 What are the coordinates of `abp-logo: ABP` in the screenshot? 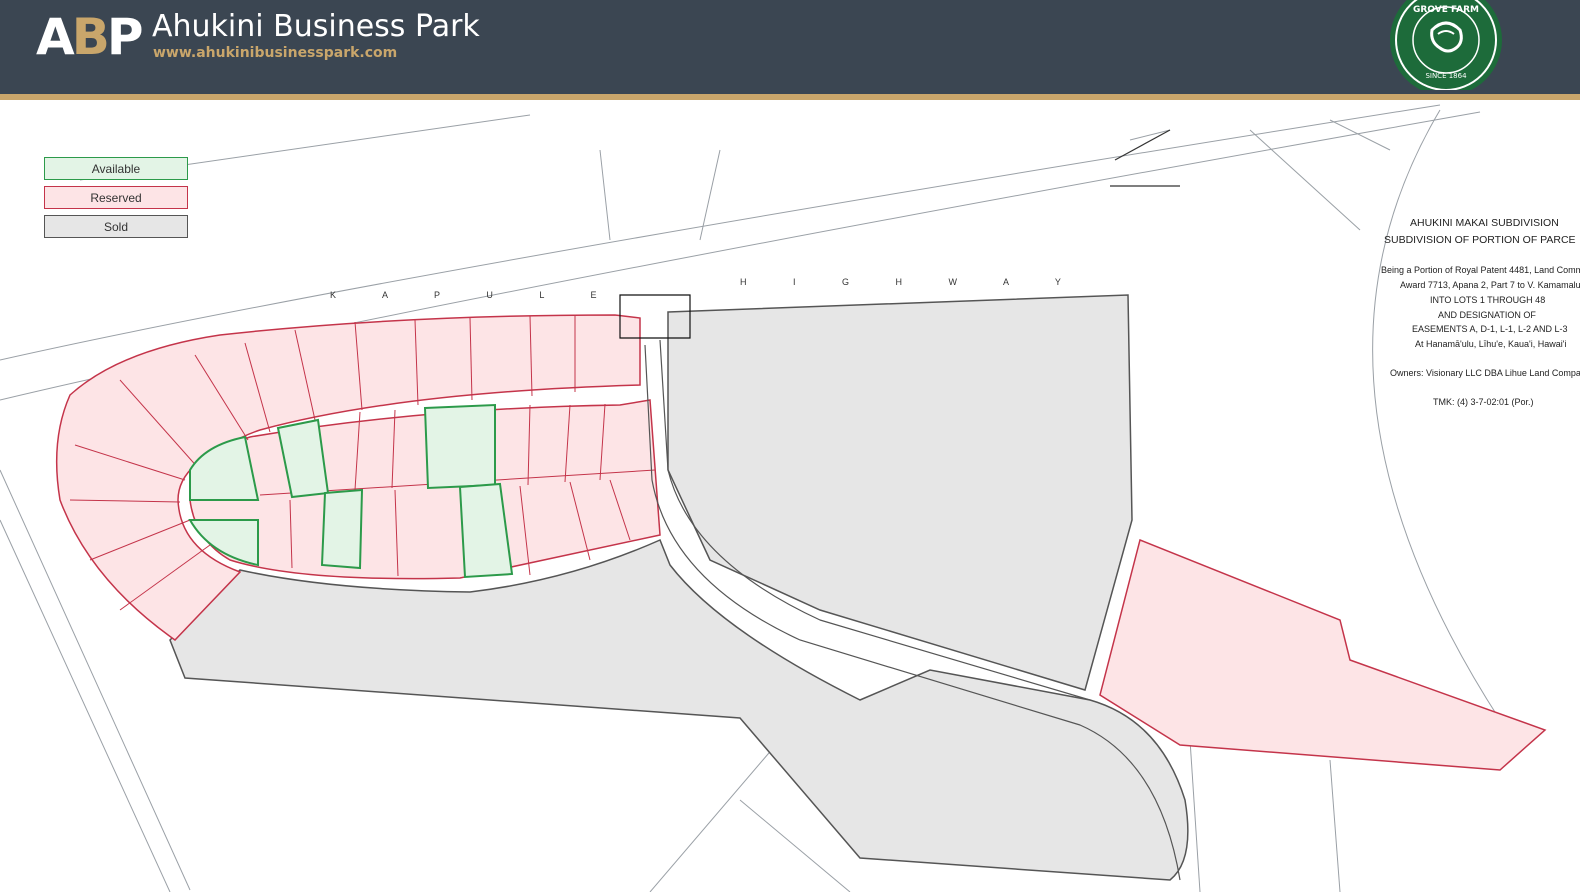 It's located at (89, 37).